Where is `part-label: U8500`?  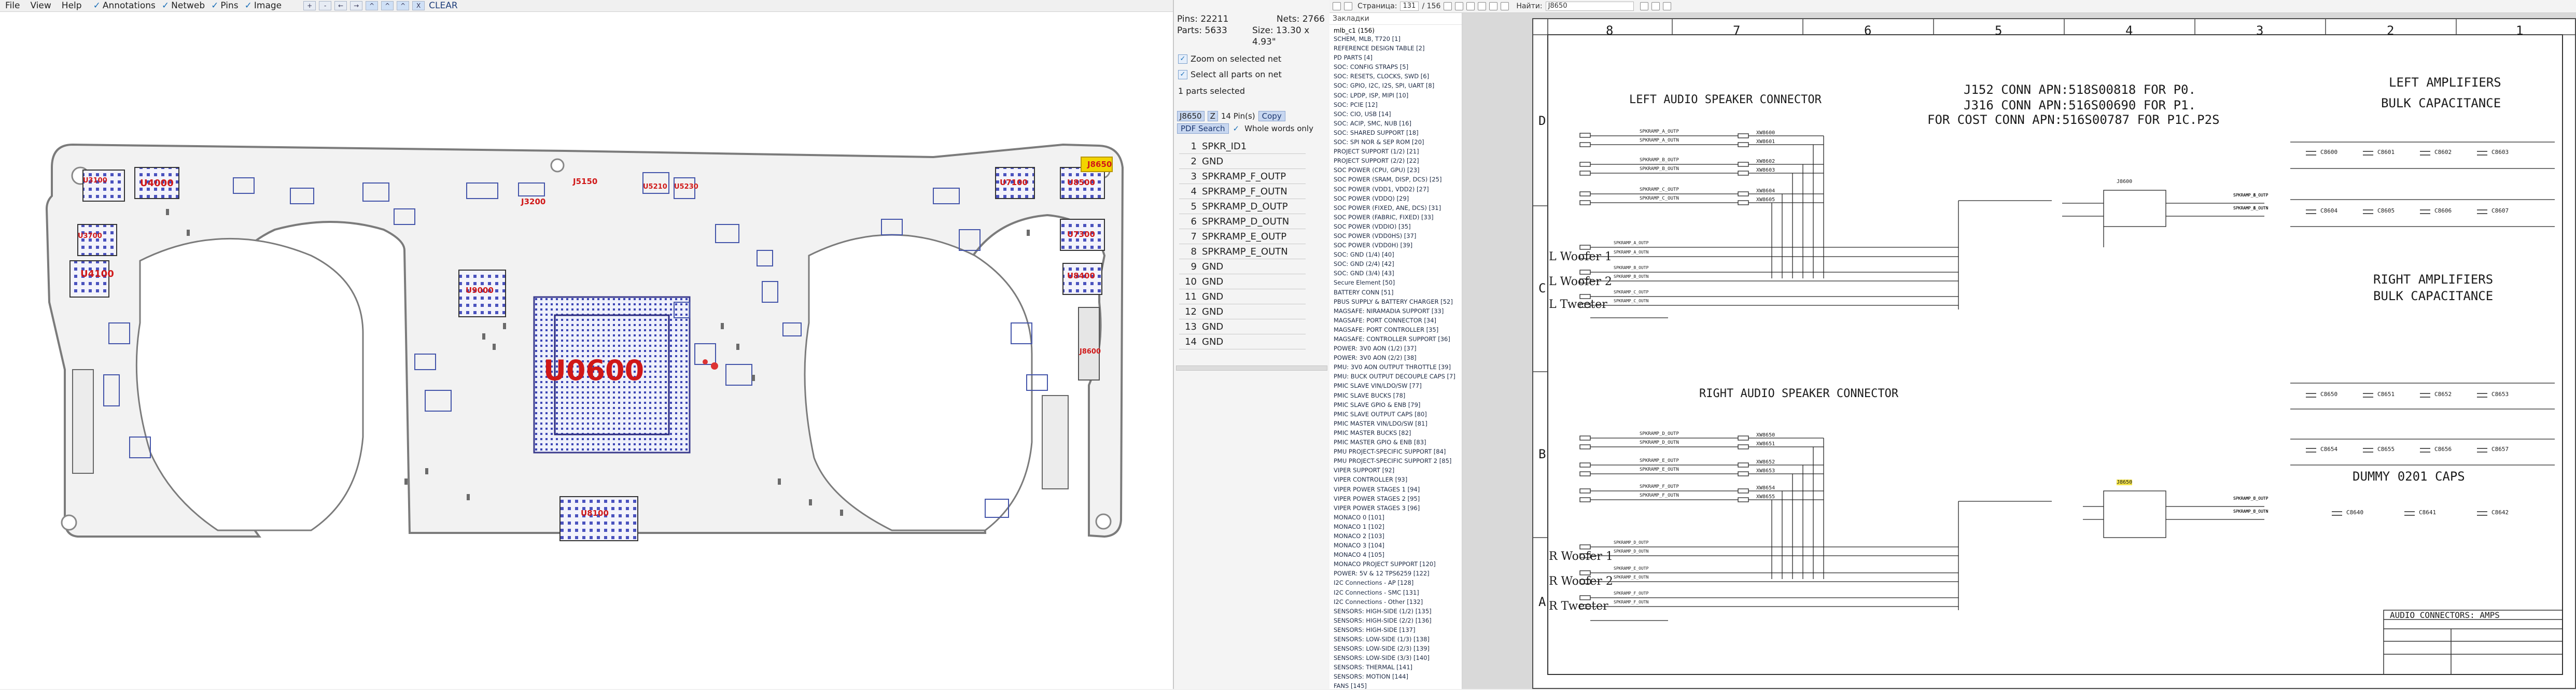
part-label: U8500 is located at coordinates (1081, 182).